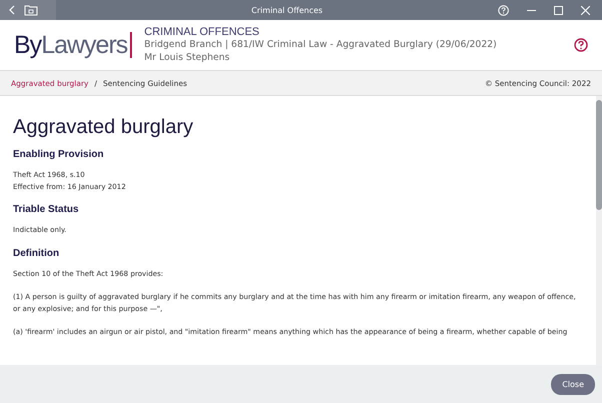 The image size is (602, 403). I want to click on scrollbar-thumb, so click(599, 155).